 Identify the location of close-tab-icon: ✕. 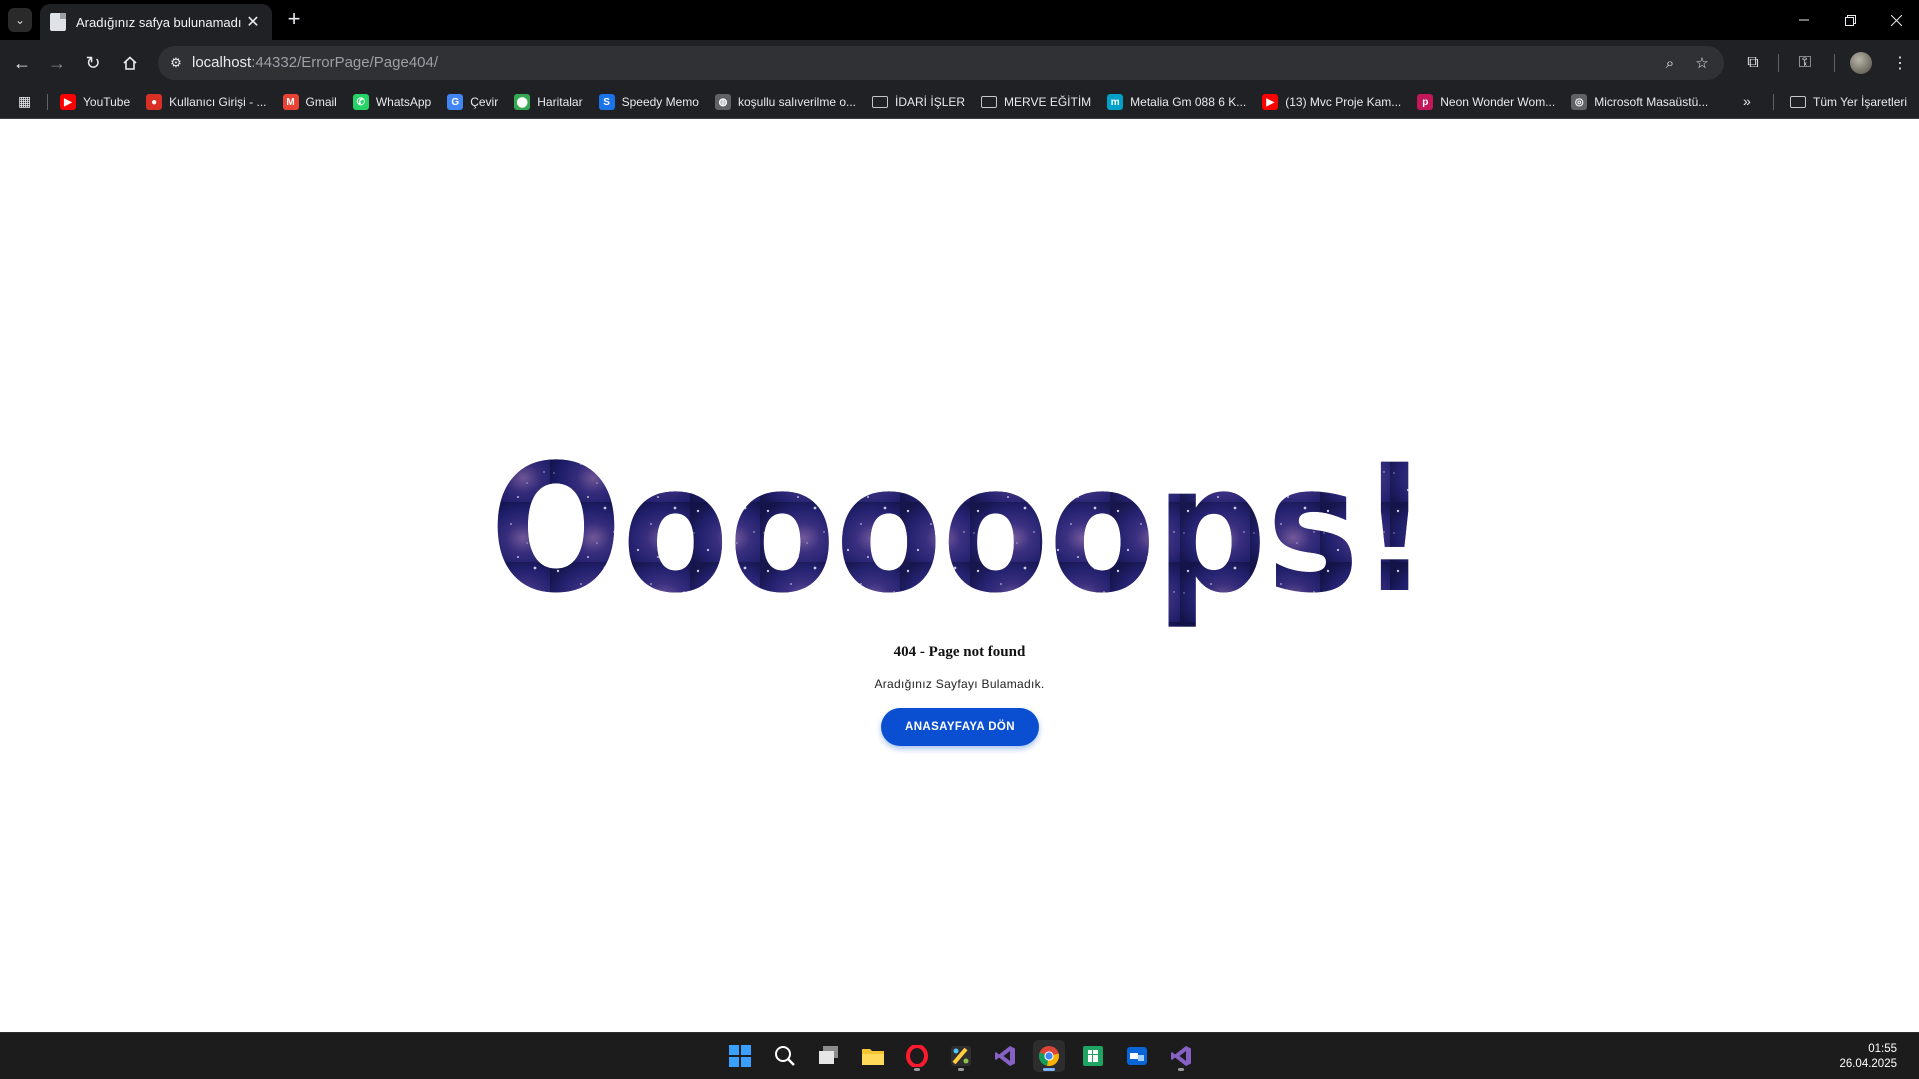
(253, 22).